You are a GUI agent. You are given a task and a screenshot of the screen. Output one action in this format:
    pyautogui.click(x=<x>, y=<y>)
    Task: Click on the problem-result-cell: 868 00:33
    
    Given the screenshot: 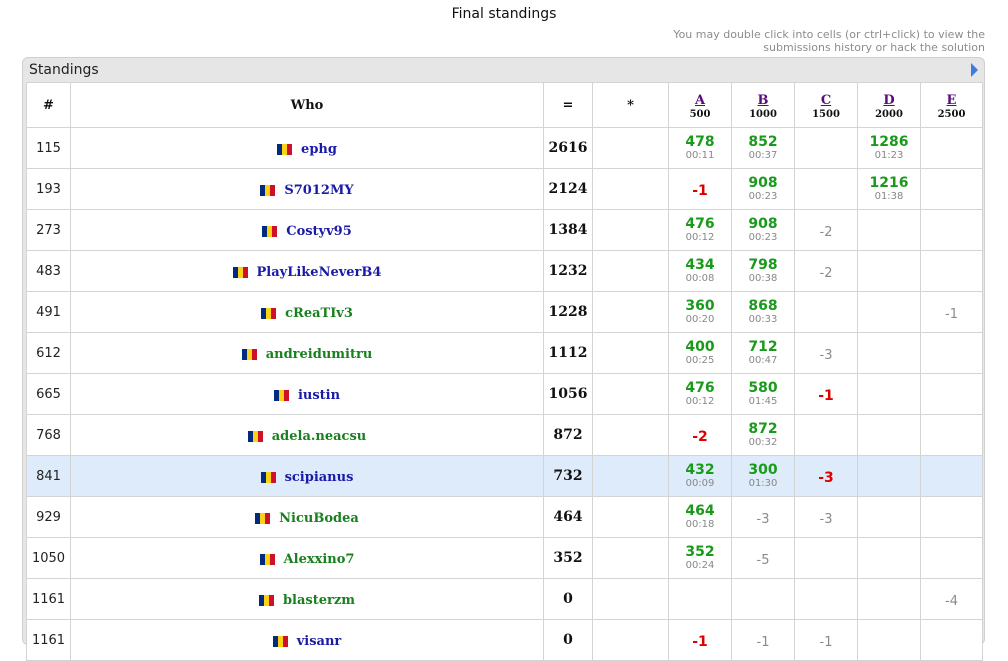 What is the action you would take?
    pyautogui.click(x=763, y=312)
    